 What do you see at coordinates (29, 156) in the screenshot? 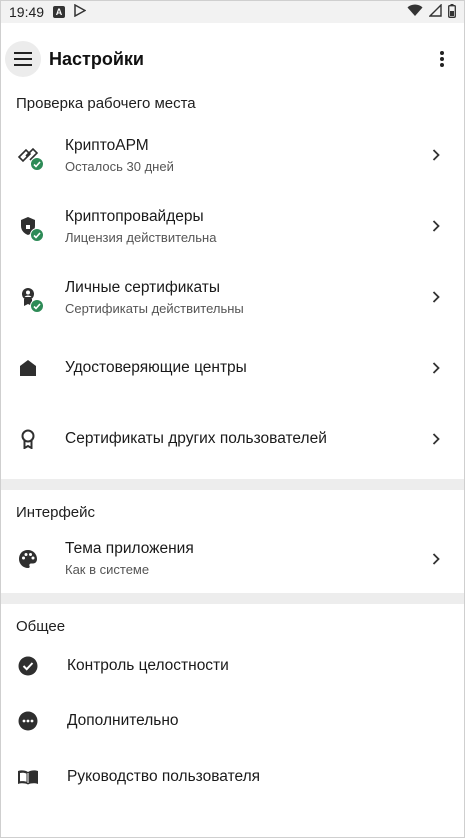
I see `key-certificate-icon` at bounding box center [29, 156].